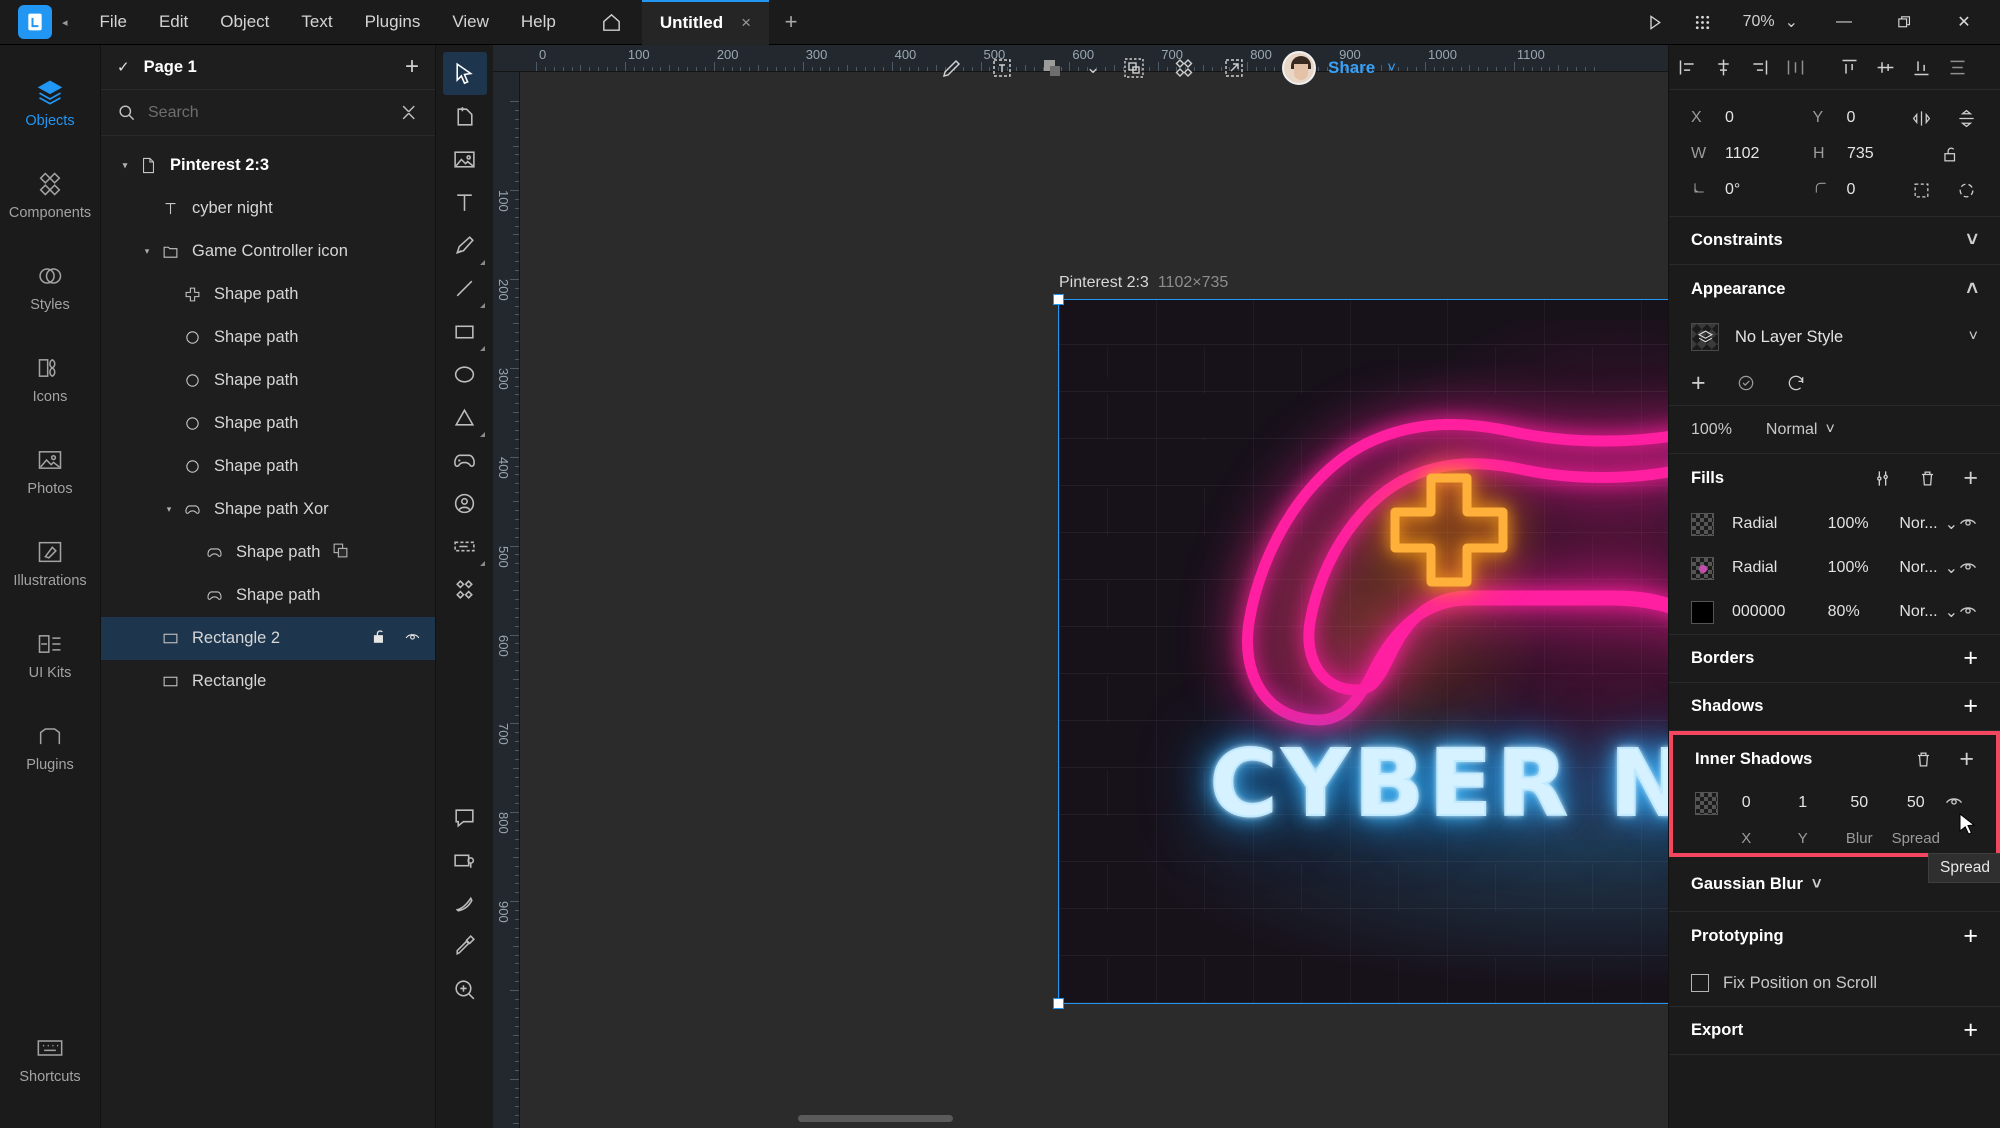 This screenshot has width=2000, height=1128. I want to click on y-field: Y 0, so click(1863, 118).